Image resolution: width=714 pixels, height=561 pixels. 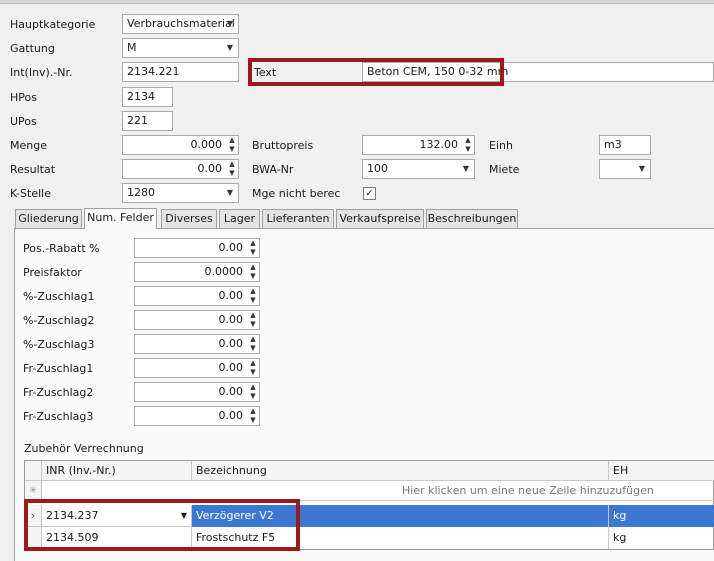 What do you see at coordinates (147, 97) in the screenshot?
I see `hpos-field: 2134` at bounding box center [147, 97].